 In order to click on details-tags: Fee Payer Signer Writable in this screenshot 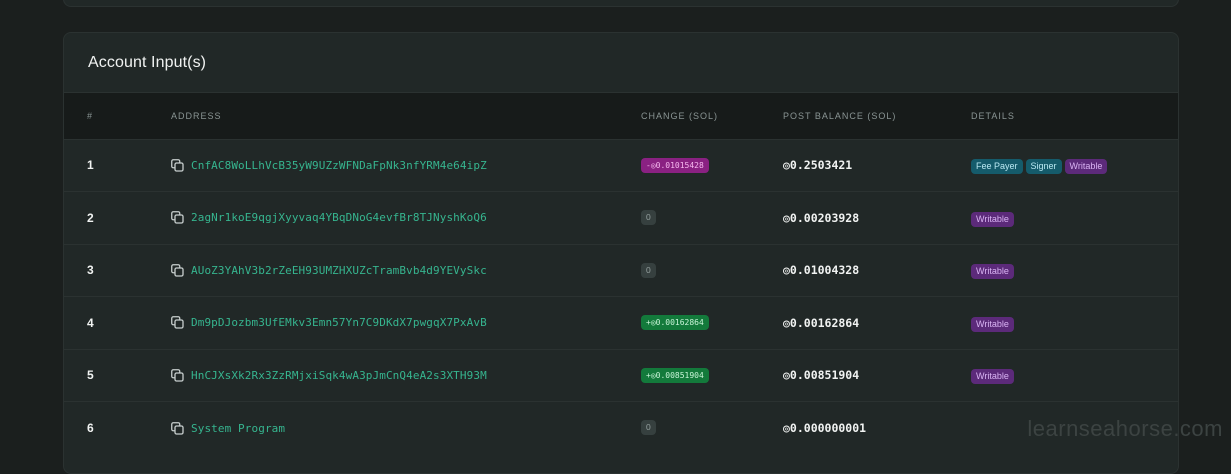, I will do `click(1040, 165)`.